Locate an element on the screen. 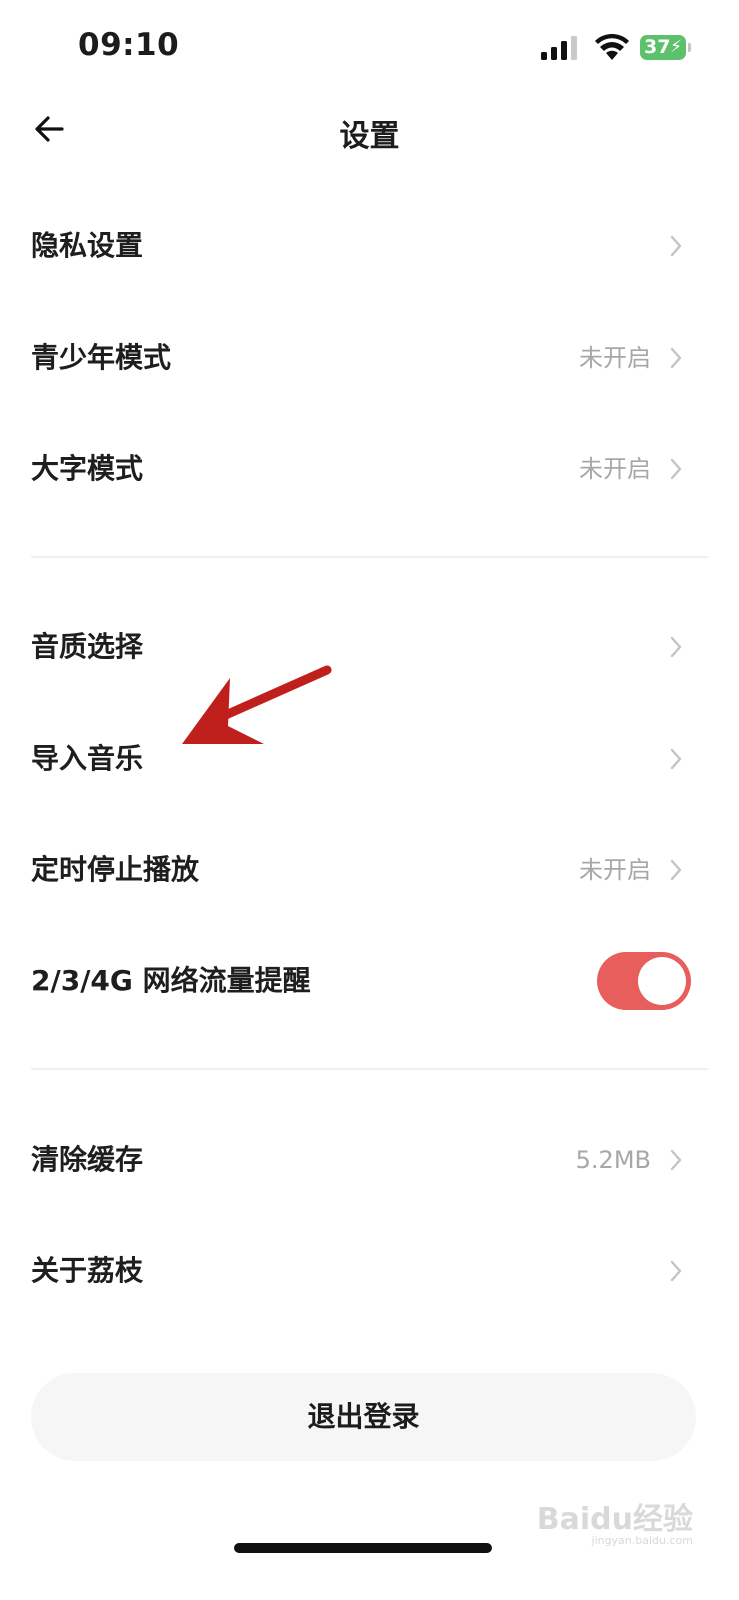  setting-label: 关于荔枝 is located at coordinates (87, 1270).